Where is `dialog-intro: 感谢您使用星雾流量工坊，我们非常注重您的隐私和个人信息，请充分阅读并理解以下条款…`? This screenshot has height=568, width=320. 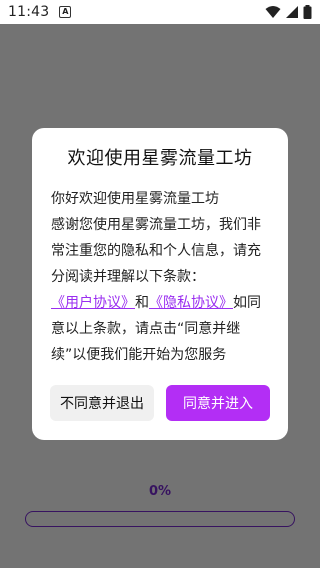
dialog-intro: 感谢您使用星雾流量工坊，我们非常注重您的隐私和个人信息，请充分阅读并理解以下条款… is located at coordinates (156, 251).